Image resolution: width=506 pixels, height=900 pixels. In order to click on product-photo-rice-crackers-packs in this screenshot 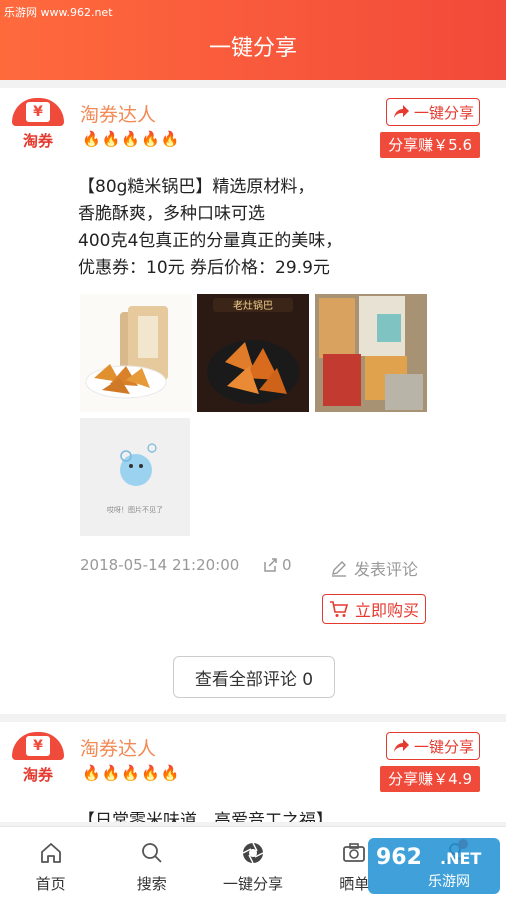, I will do `click(371, 353)`.